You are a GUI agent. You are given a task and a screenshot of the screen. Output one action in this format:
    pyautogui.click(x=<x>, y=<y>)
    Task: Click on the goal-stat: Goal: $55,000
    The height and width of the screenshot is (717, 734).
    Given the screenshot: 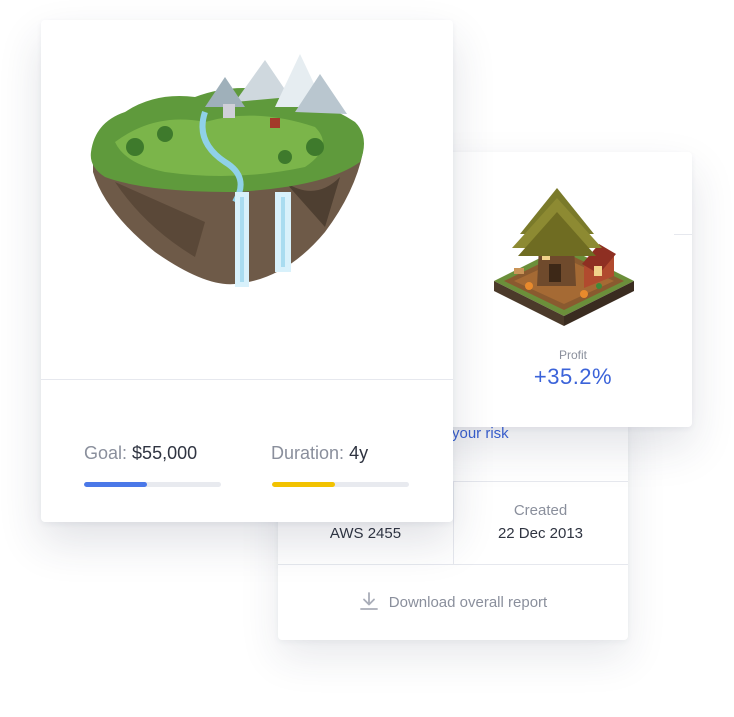 What is the action you would take?
    pyautogui.click(x=140, y=453)
    